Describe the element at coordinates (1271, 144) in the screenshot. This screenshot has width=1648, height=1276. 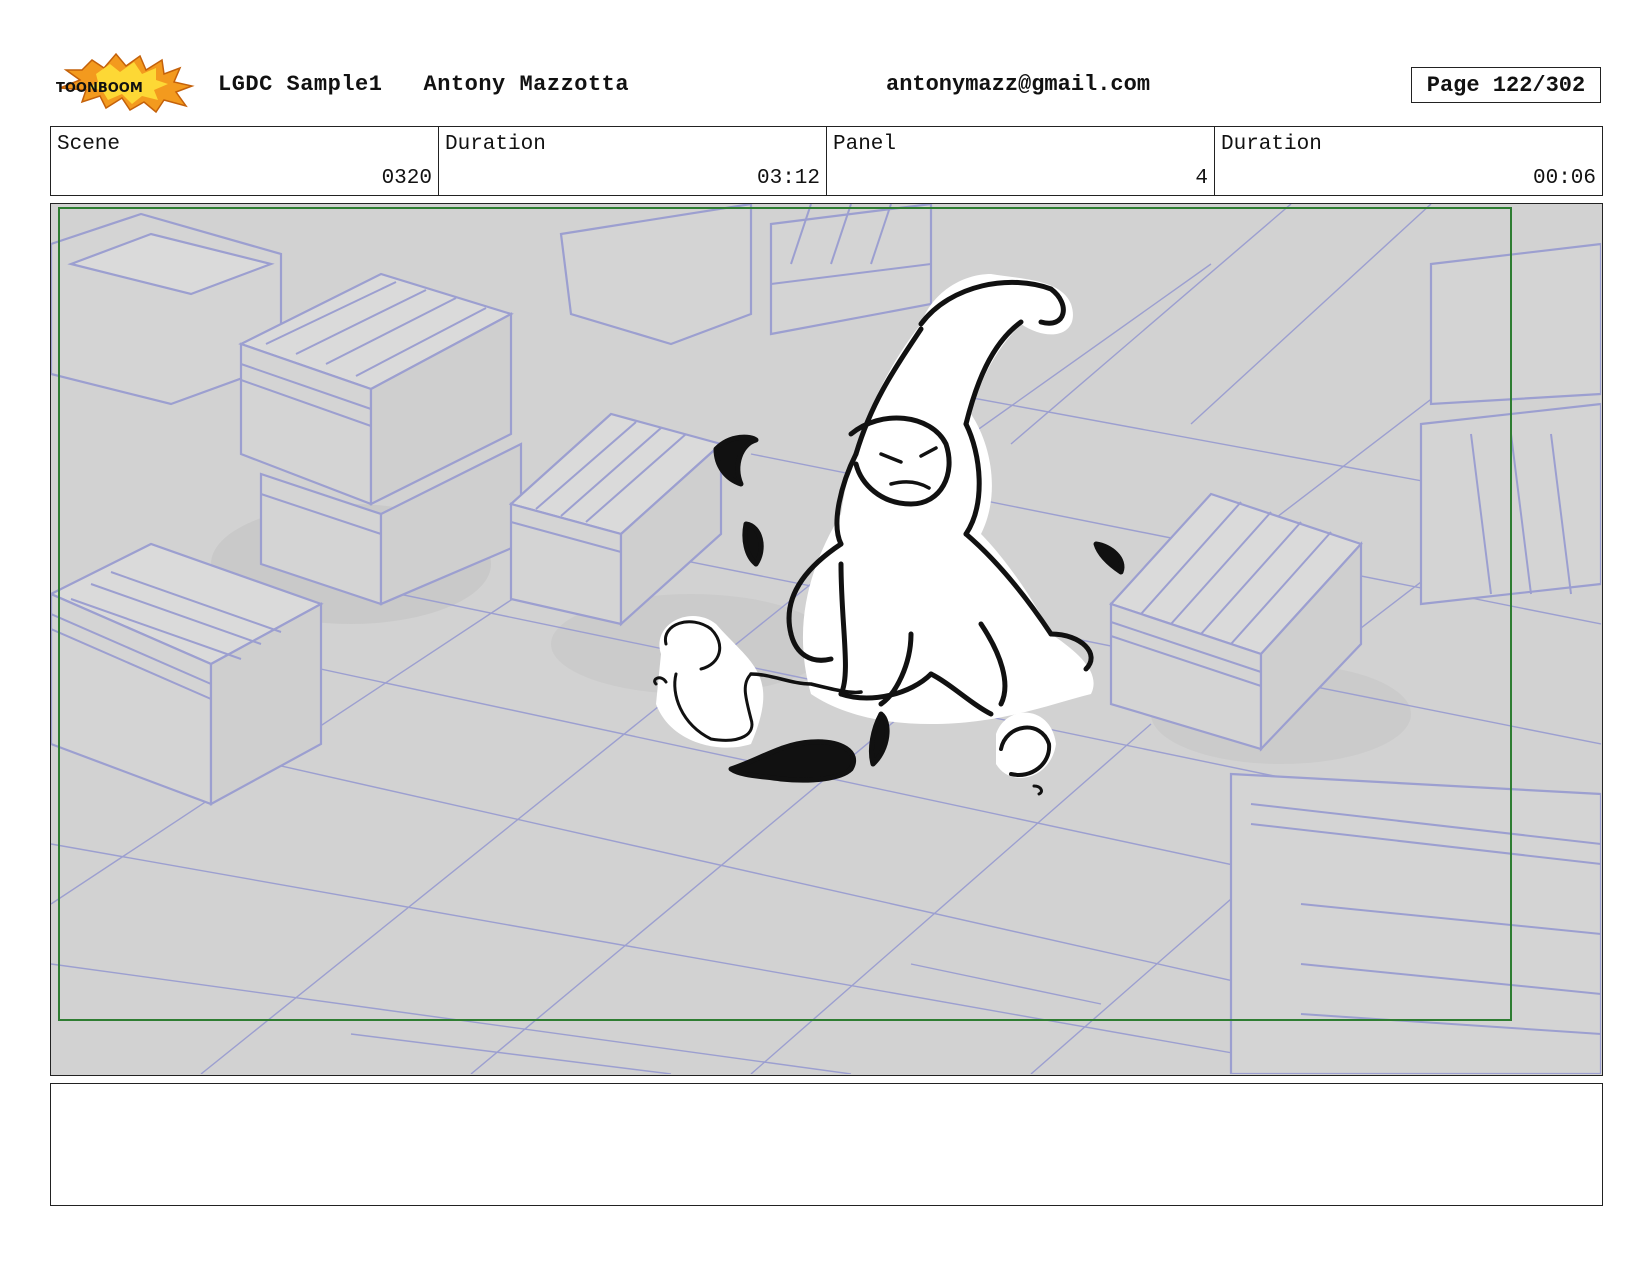
I see `panel-duration-label: Duration` at that location.